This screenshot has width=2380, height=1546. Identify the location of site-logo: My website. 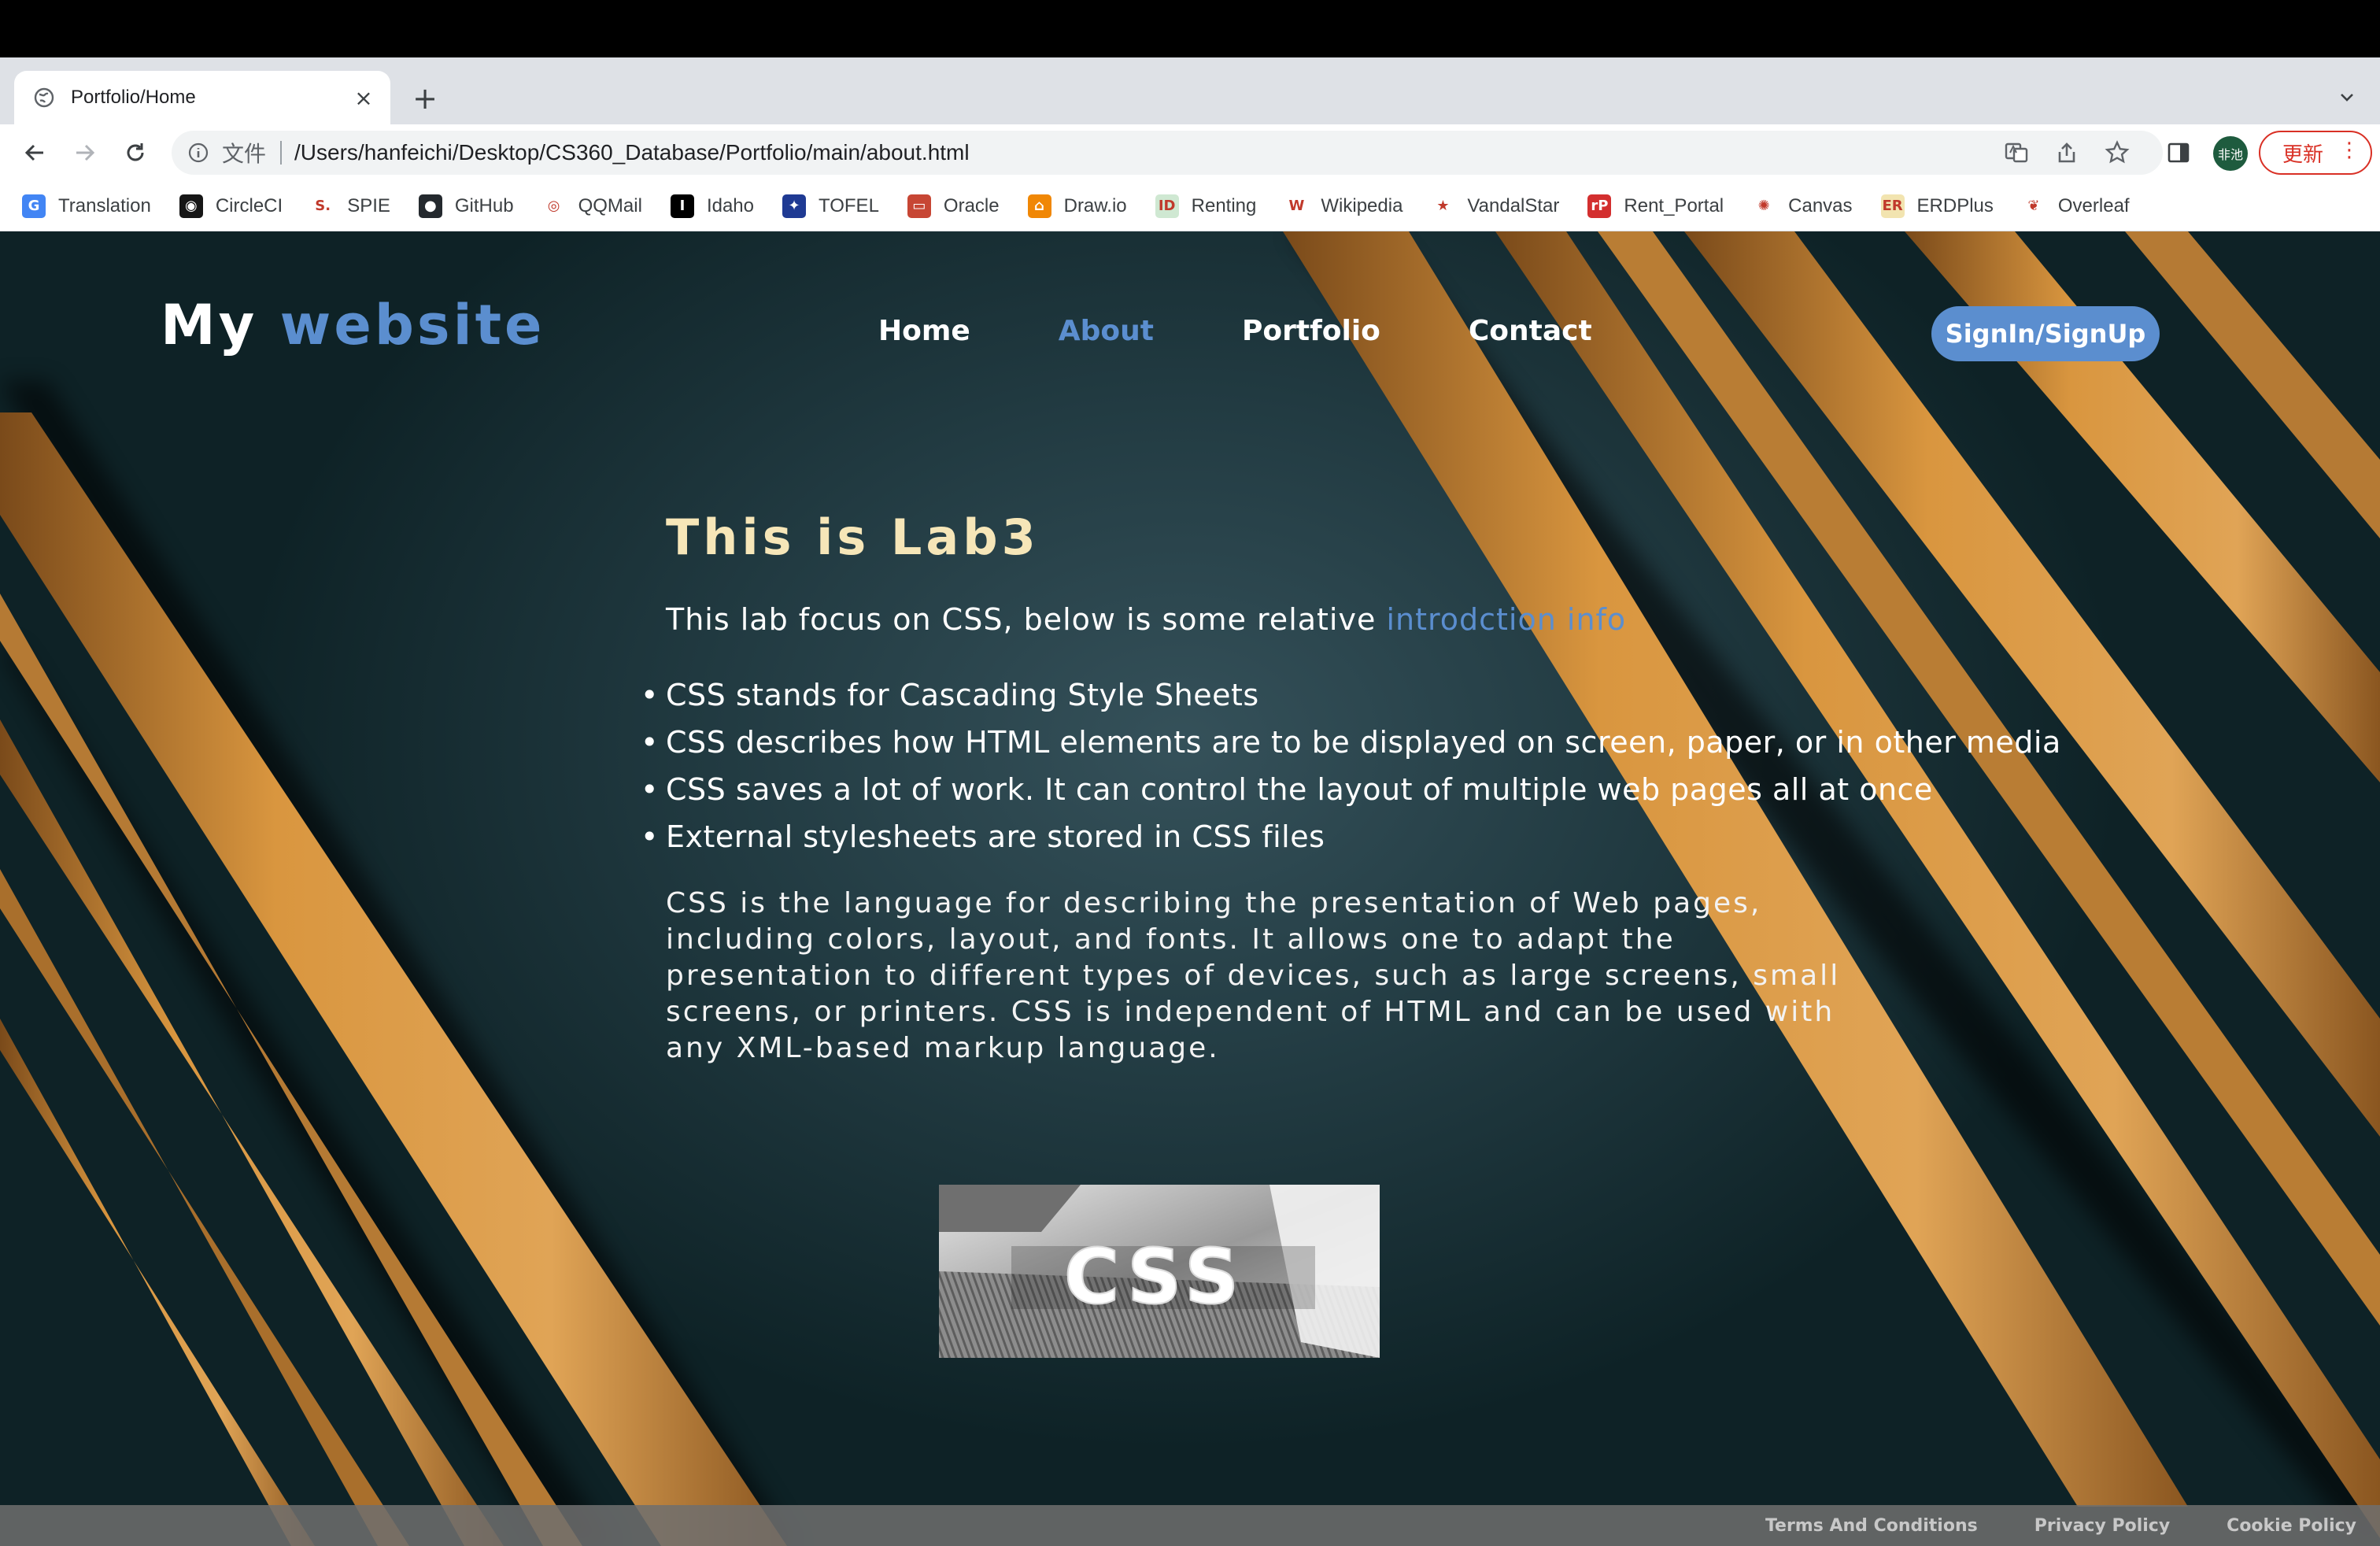
(353, 325).